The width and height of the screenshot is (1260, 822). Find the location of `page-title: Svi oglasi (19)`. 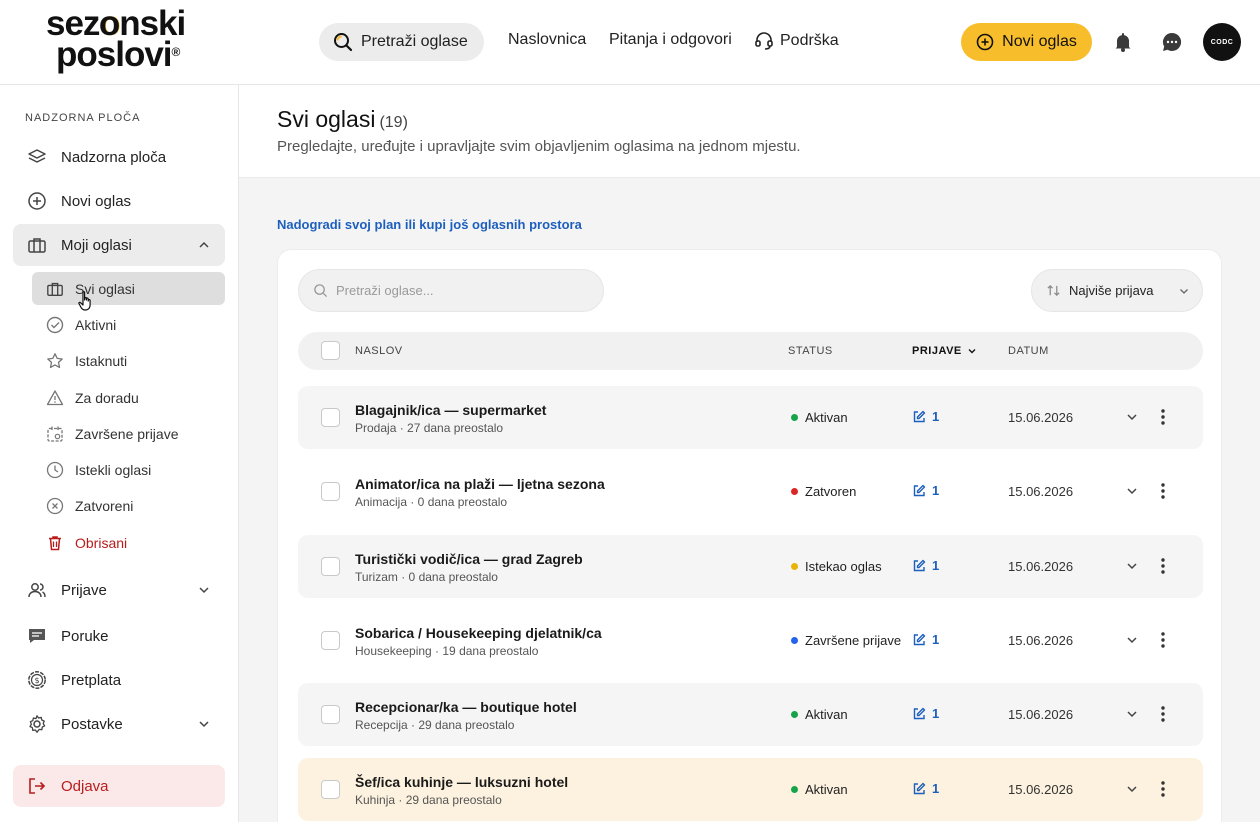

page-title: Svi oglasi (19) is located at coordinates (342, 119).